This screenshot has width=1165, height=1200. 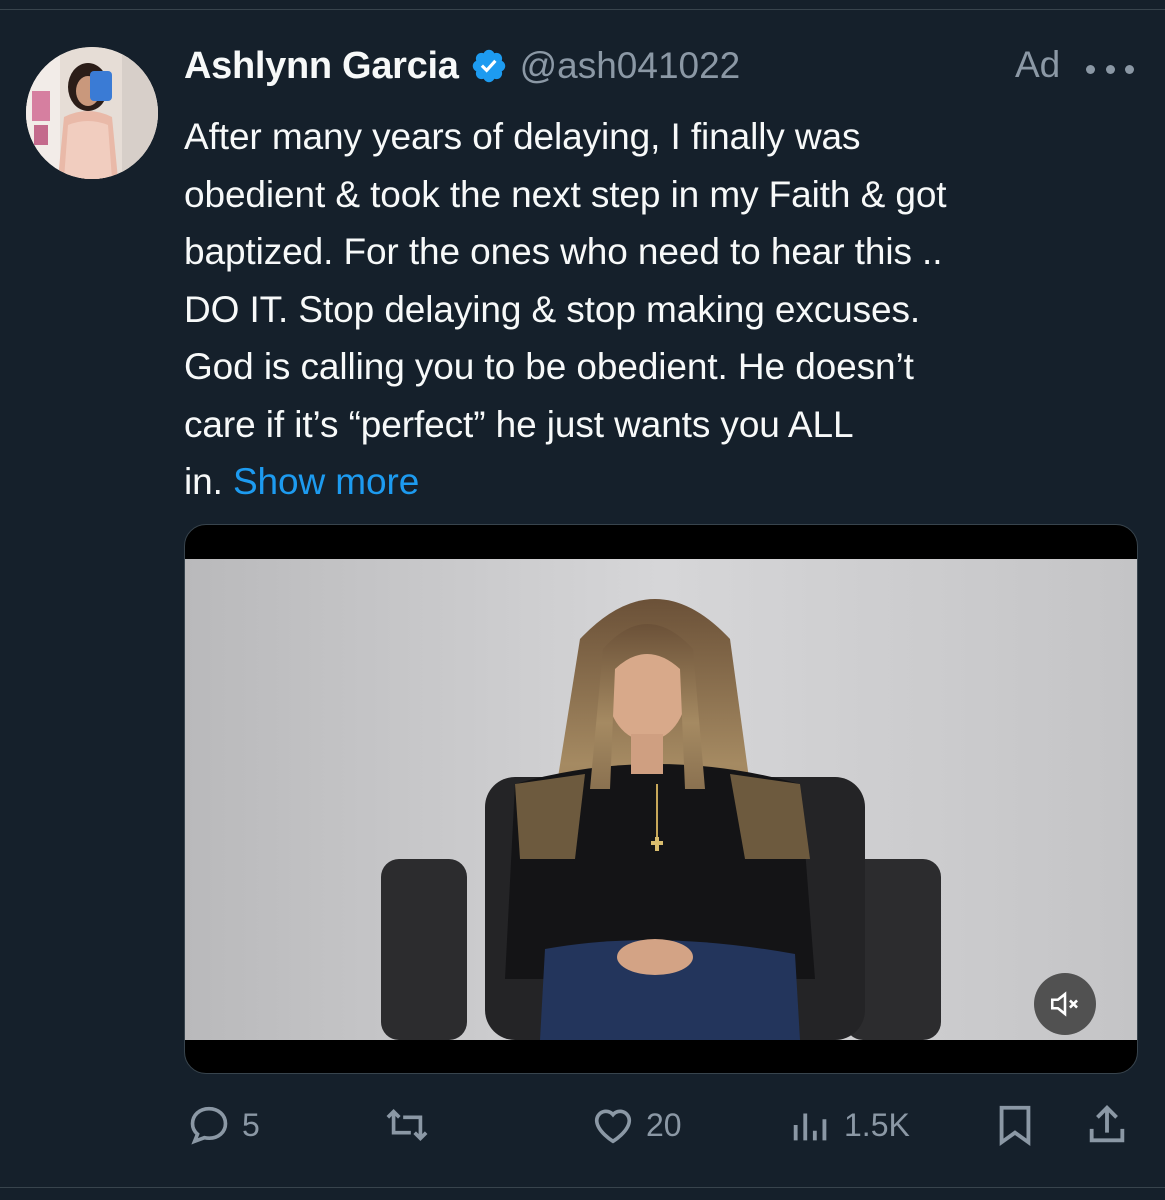 I want to click on retweet-button, so click(x=412, y=1125).